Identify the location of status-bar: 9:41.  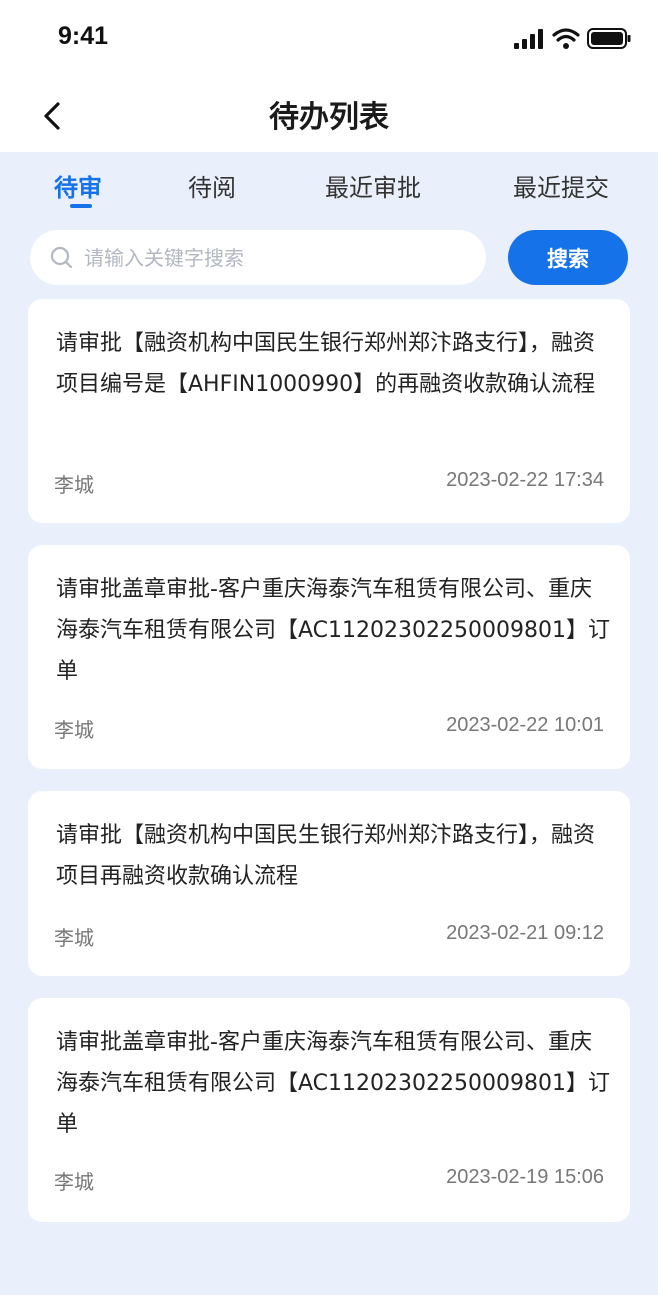
(329, 39).